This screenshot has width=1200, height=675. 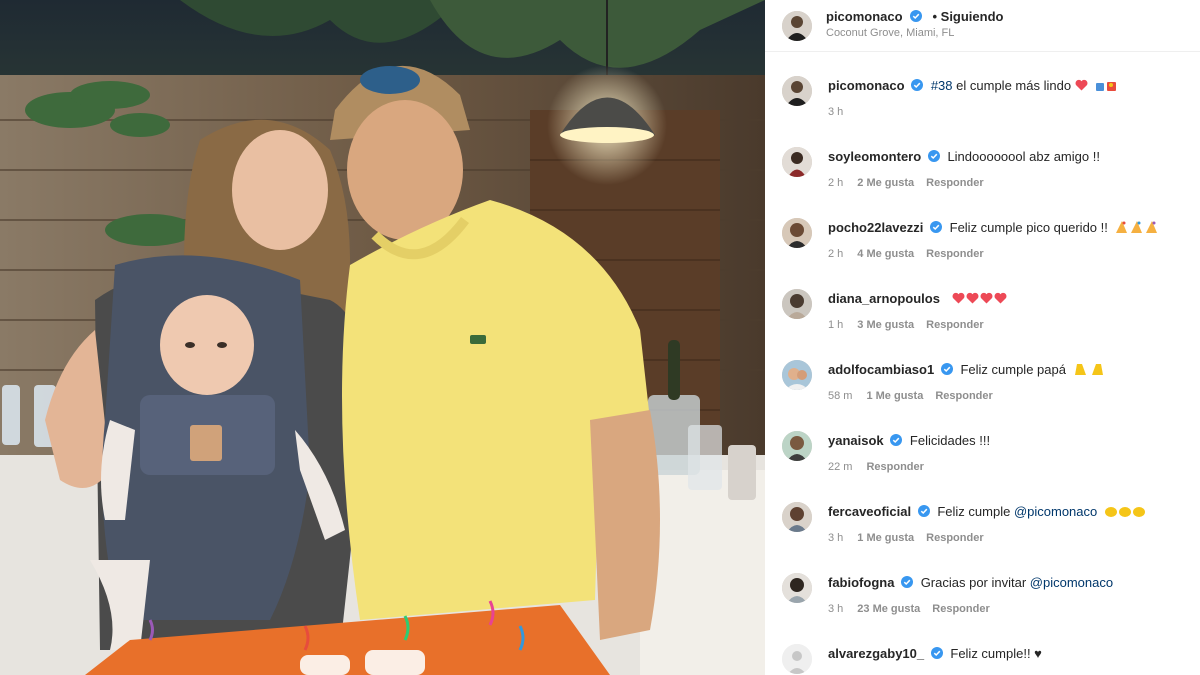 What do you see at coordinates (1136, 227) in the screenshot?
I see `party-popper-emoji-icon` at bounding box center [1136, 227].